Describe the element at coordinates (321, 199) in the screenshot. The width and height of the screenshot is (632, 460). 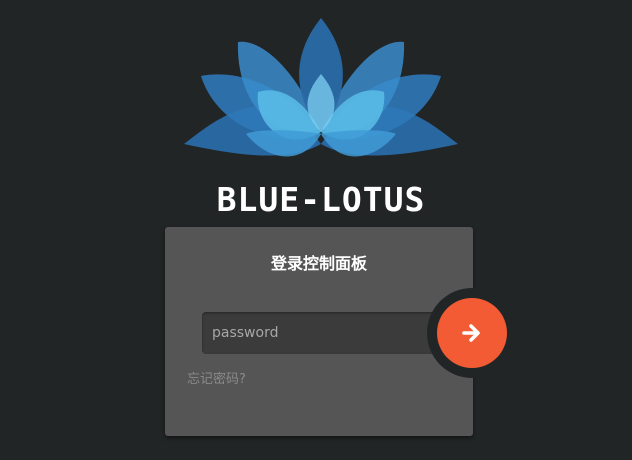
I see `logo-text: BLUE-LOTUS` at that location.